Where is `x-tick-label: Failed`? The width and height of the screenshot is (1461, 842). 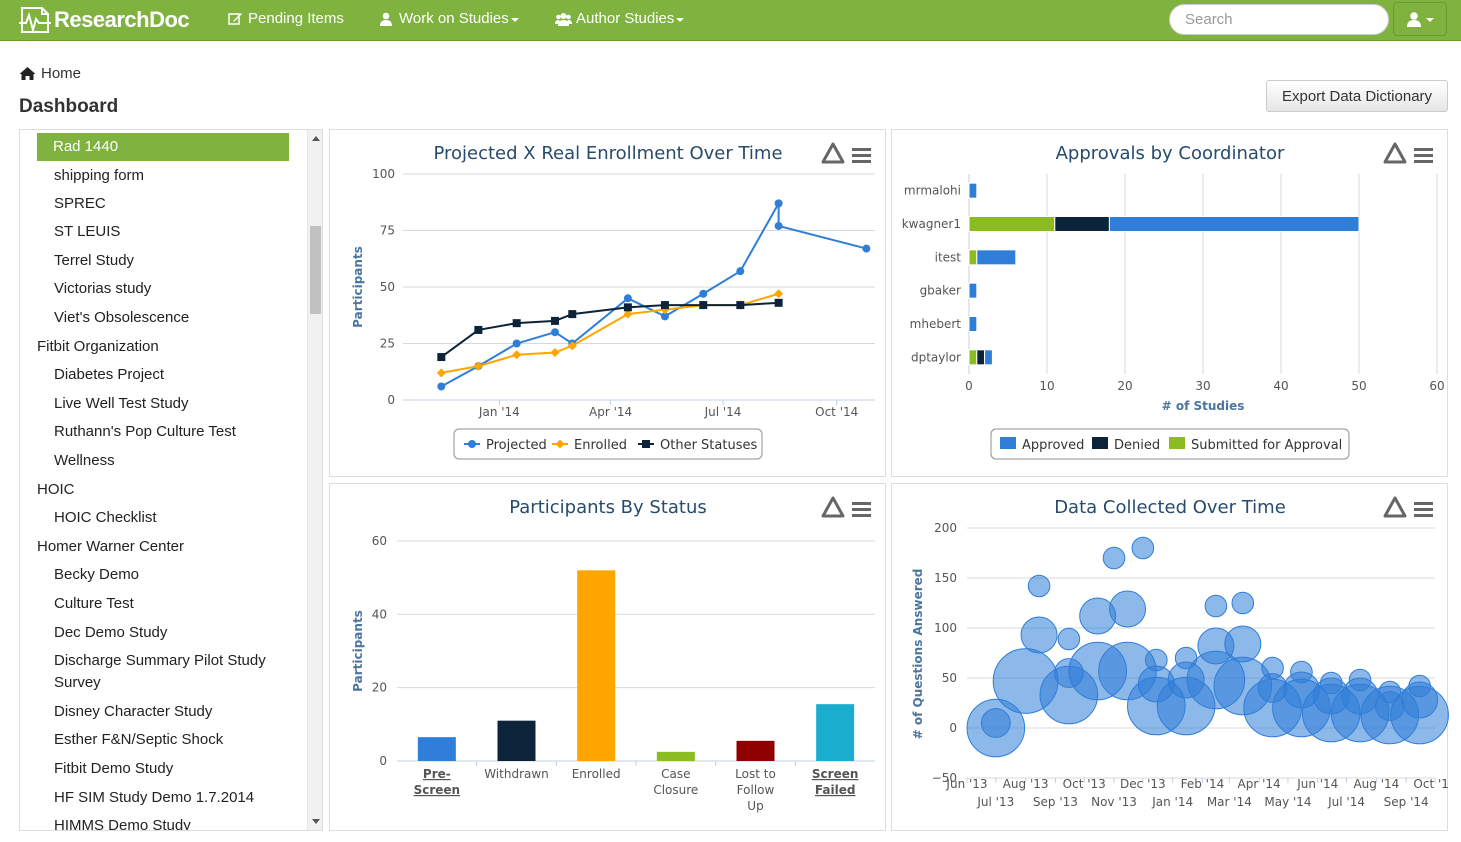 x-tick-label: Failed is located at coordinates (835, 790).